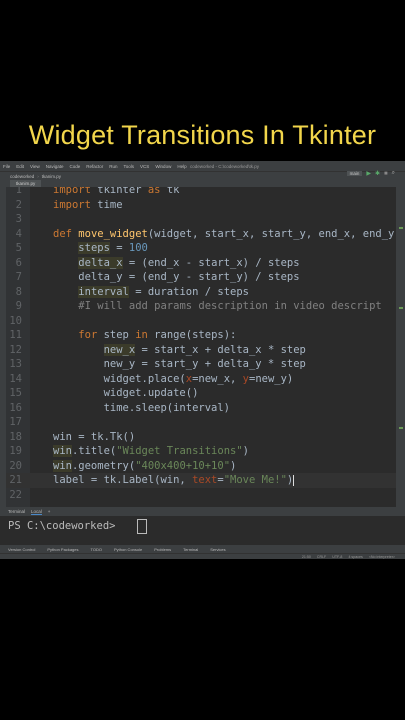 This screenshot has height=720, width=405. Describe the element at coordinates (201, 437) in the screenshot. I see `code-line: 18 win = tk.Tk()` at that location.